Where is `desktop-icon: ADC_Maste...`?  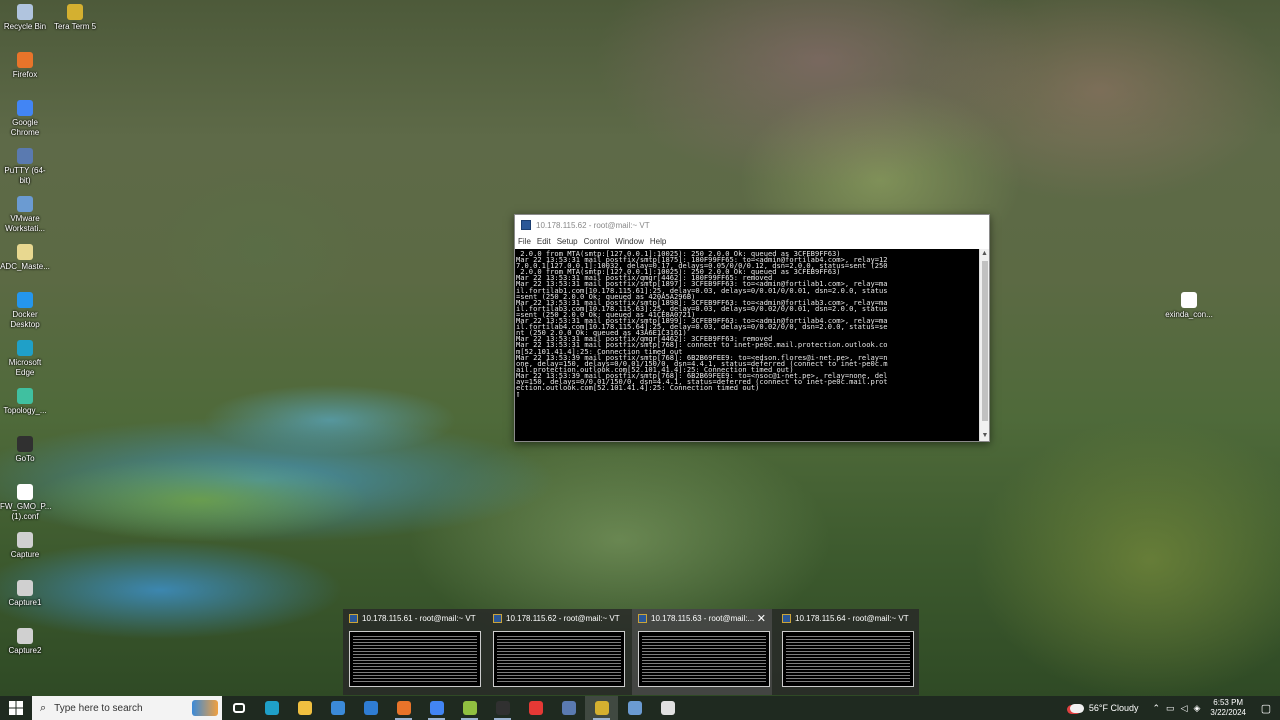
desktop-icon: ADC_Maste... is located at coordinates (25, 258).